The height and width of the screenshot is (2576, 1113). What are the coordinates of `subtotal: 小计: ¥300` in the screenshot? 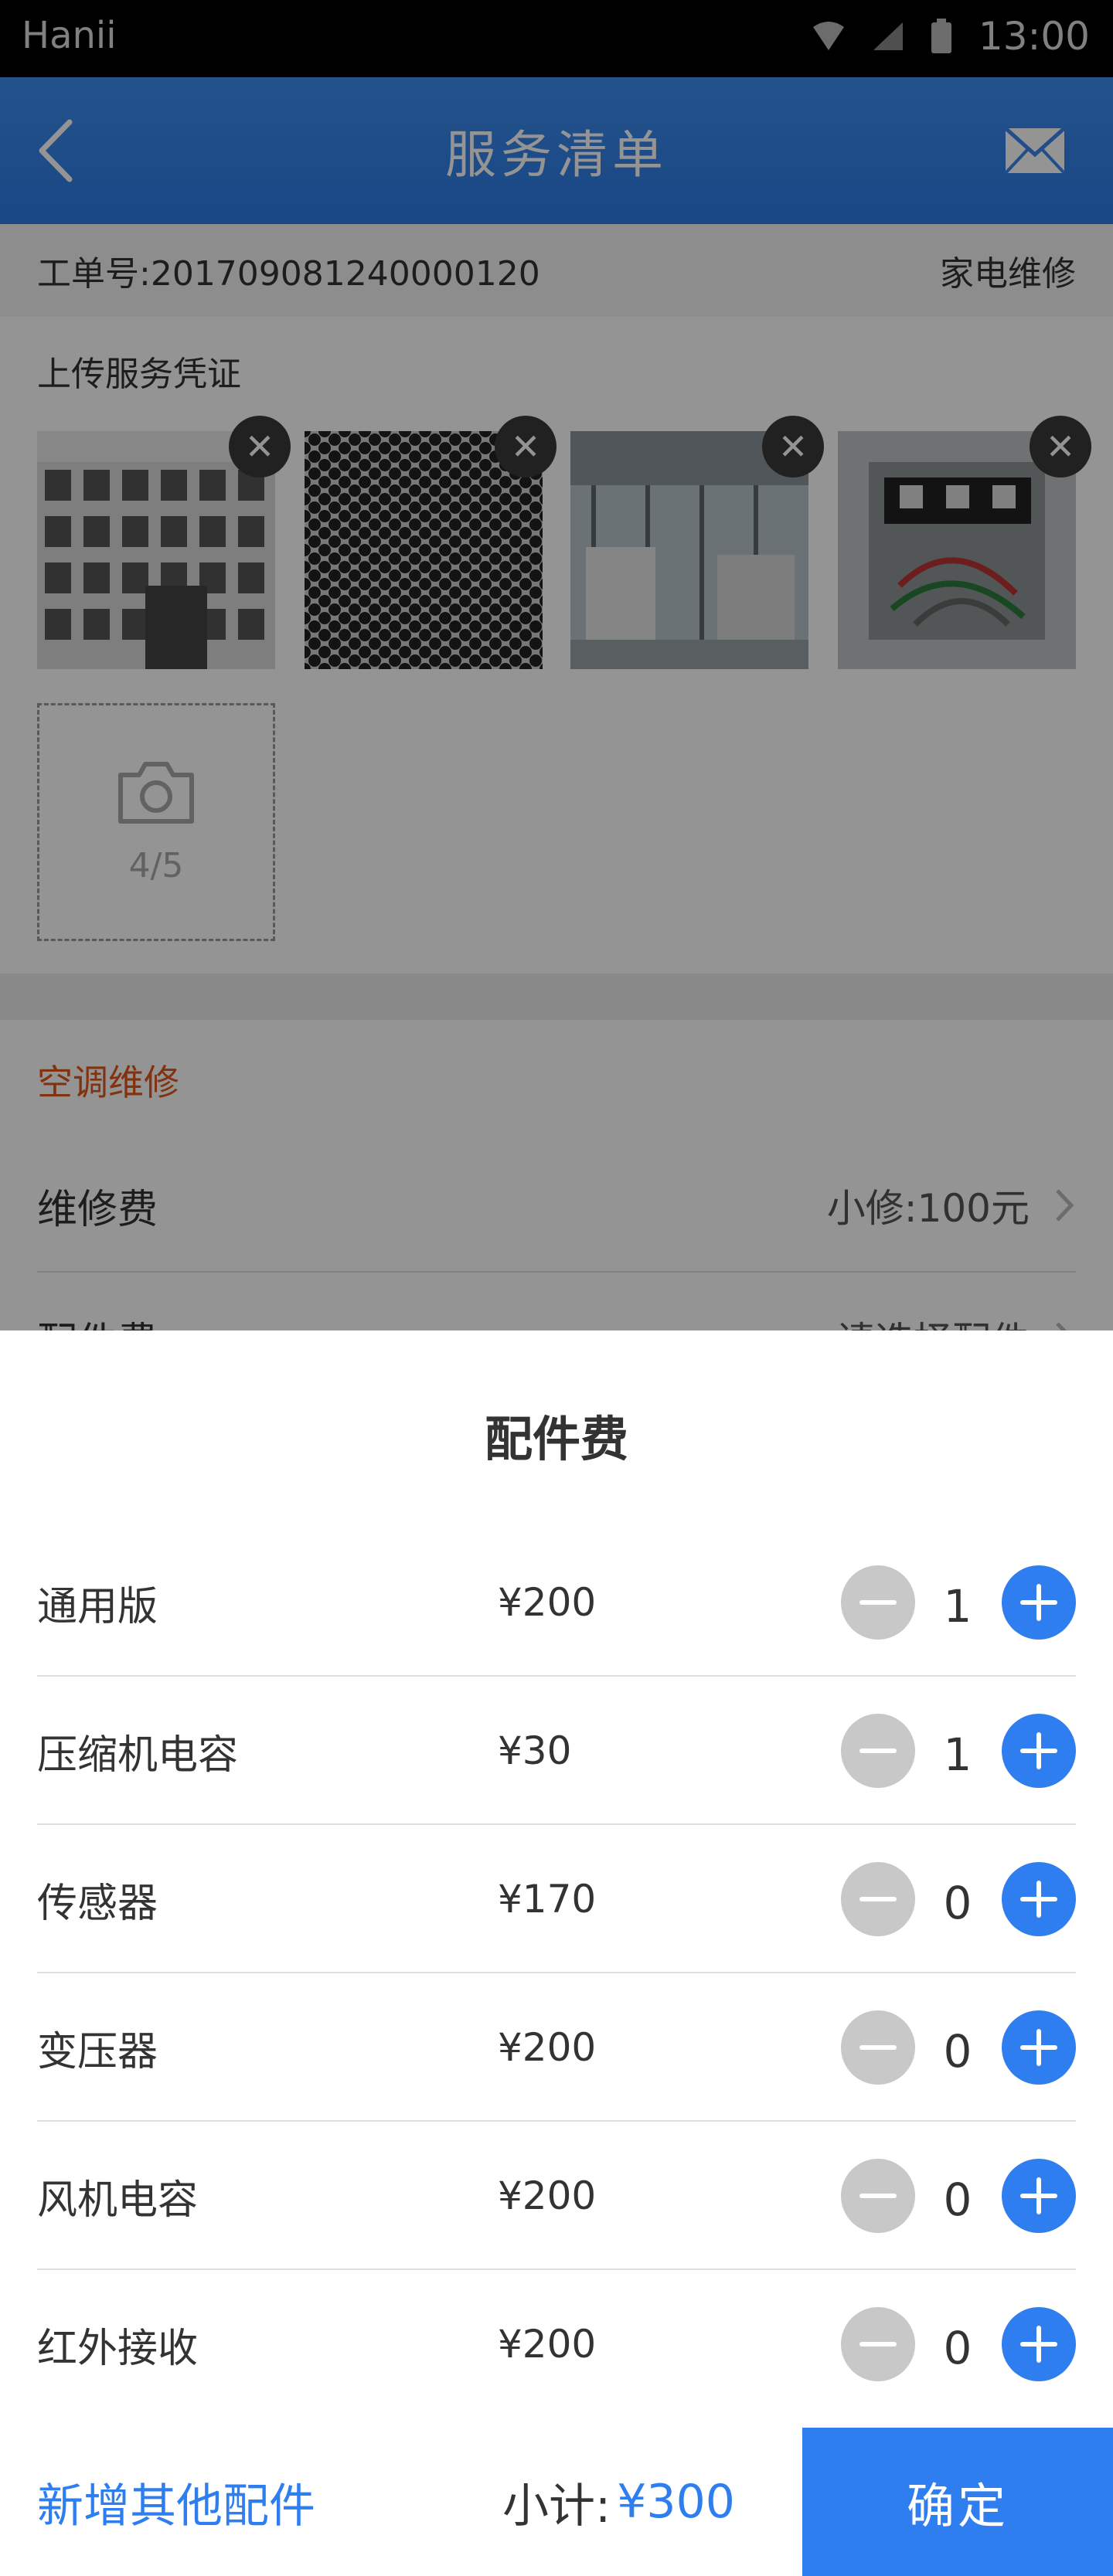 It's located at (618, 2502).